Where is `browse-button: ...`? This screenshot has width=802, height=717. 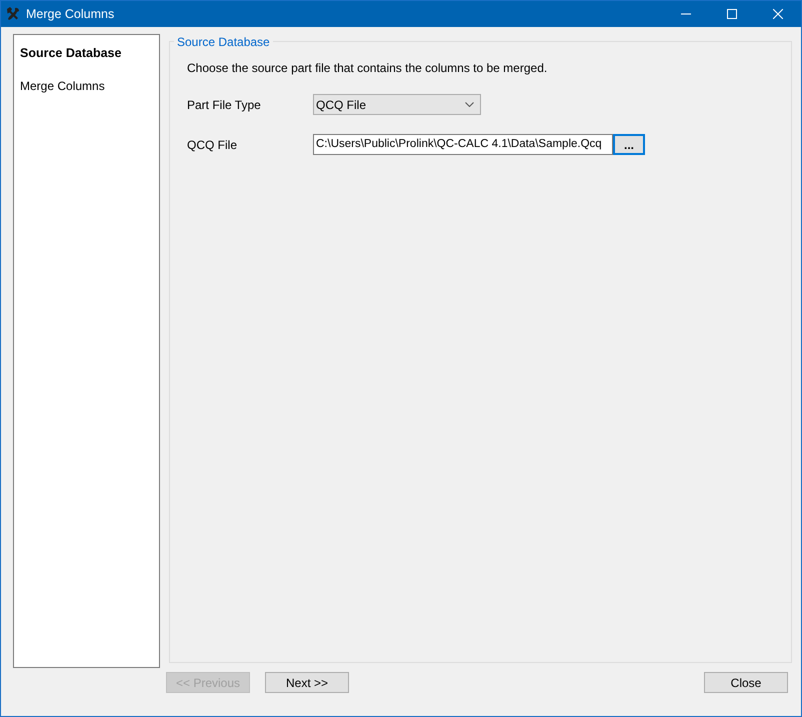
browse-button: ... is located at coordinates (629, 144).